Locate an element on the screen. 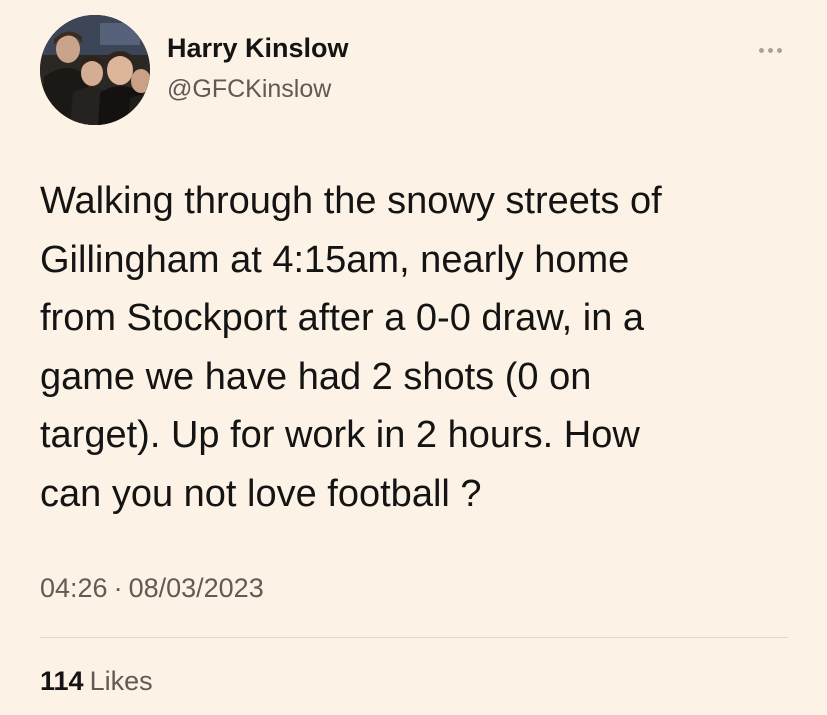 The image size is (827, 715). likes-count: 114 is located at coordinates (62, 681).